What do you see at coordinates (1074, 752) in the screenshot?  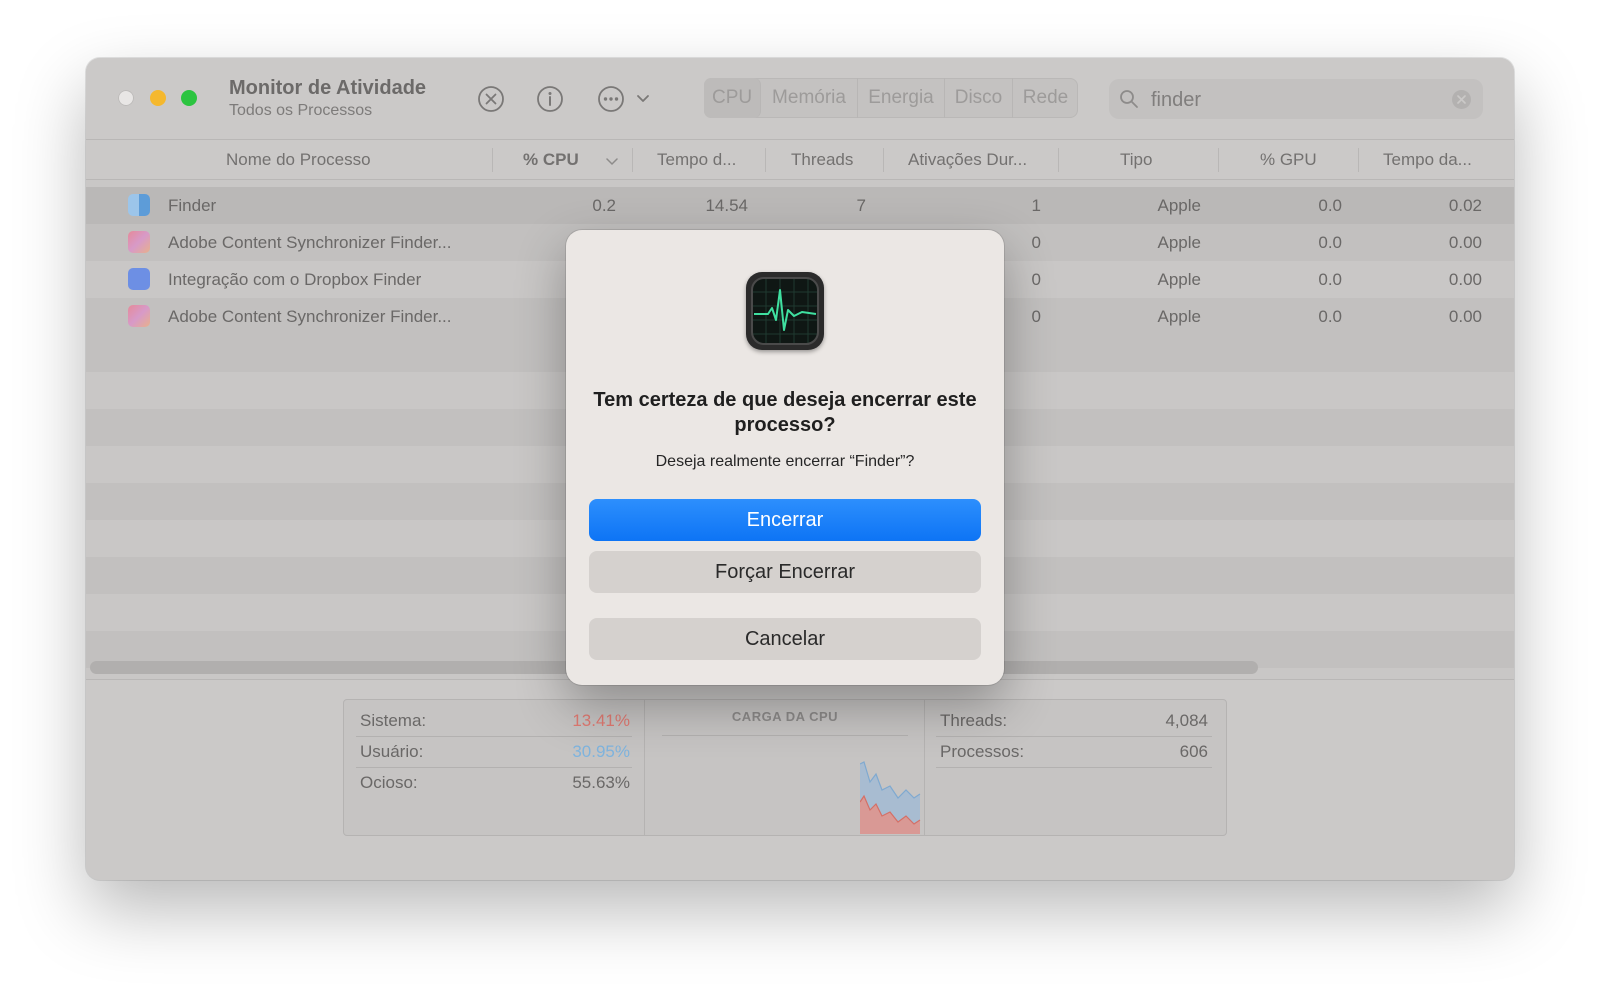 I see `stat-processes: Processos: 606` at bounding box center [1074, 752].